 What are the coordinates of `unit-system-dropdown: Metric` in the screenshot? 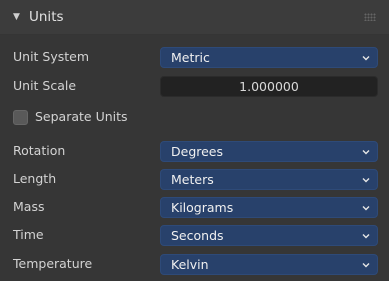 It's located at (269, 57).